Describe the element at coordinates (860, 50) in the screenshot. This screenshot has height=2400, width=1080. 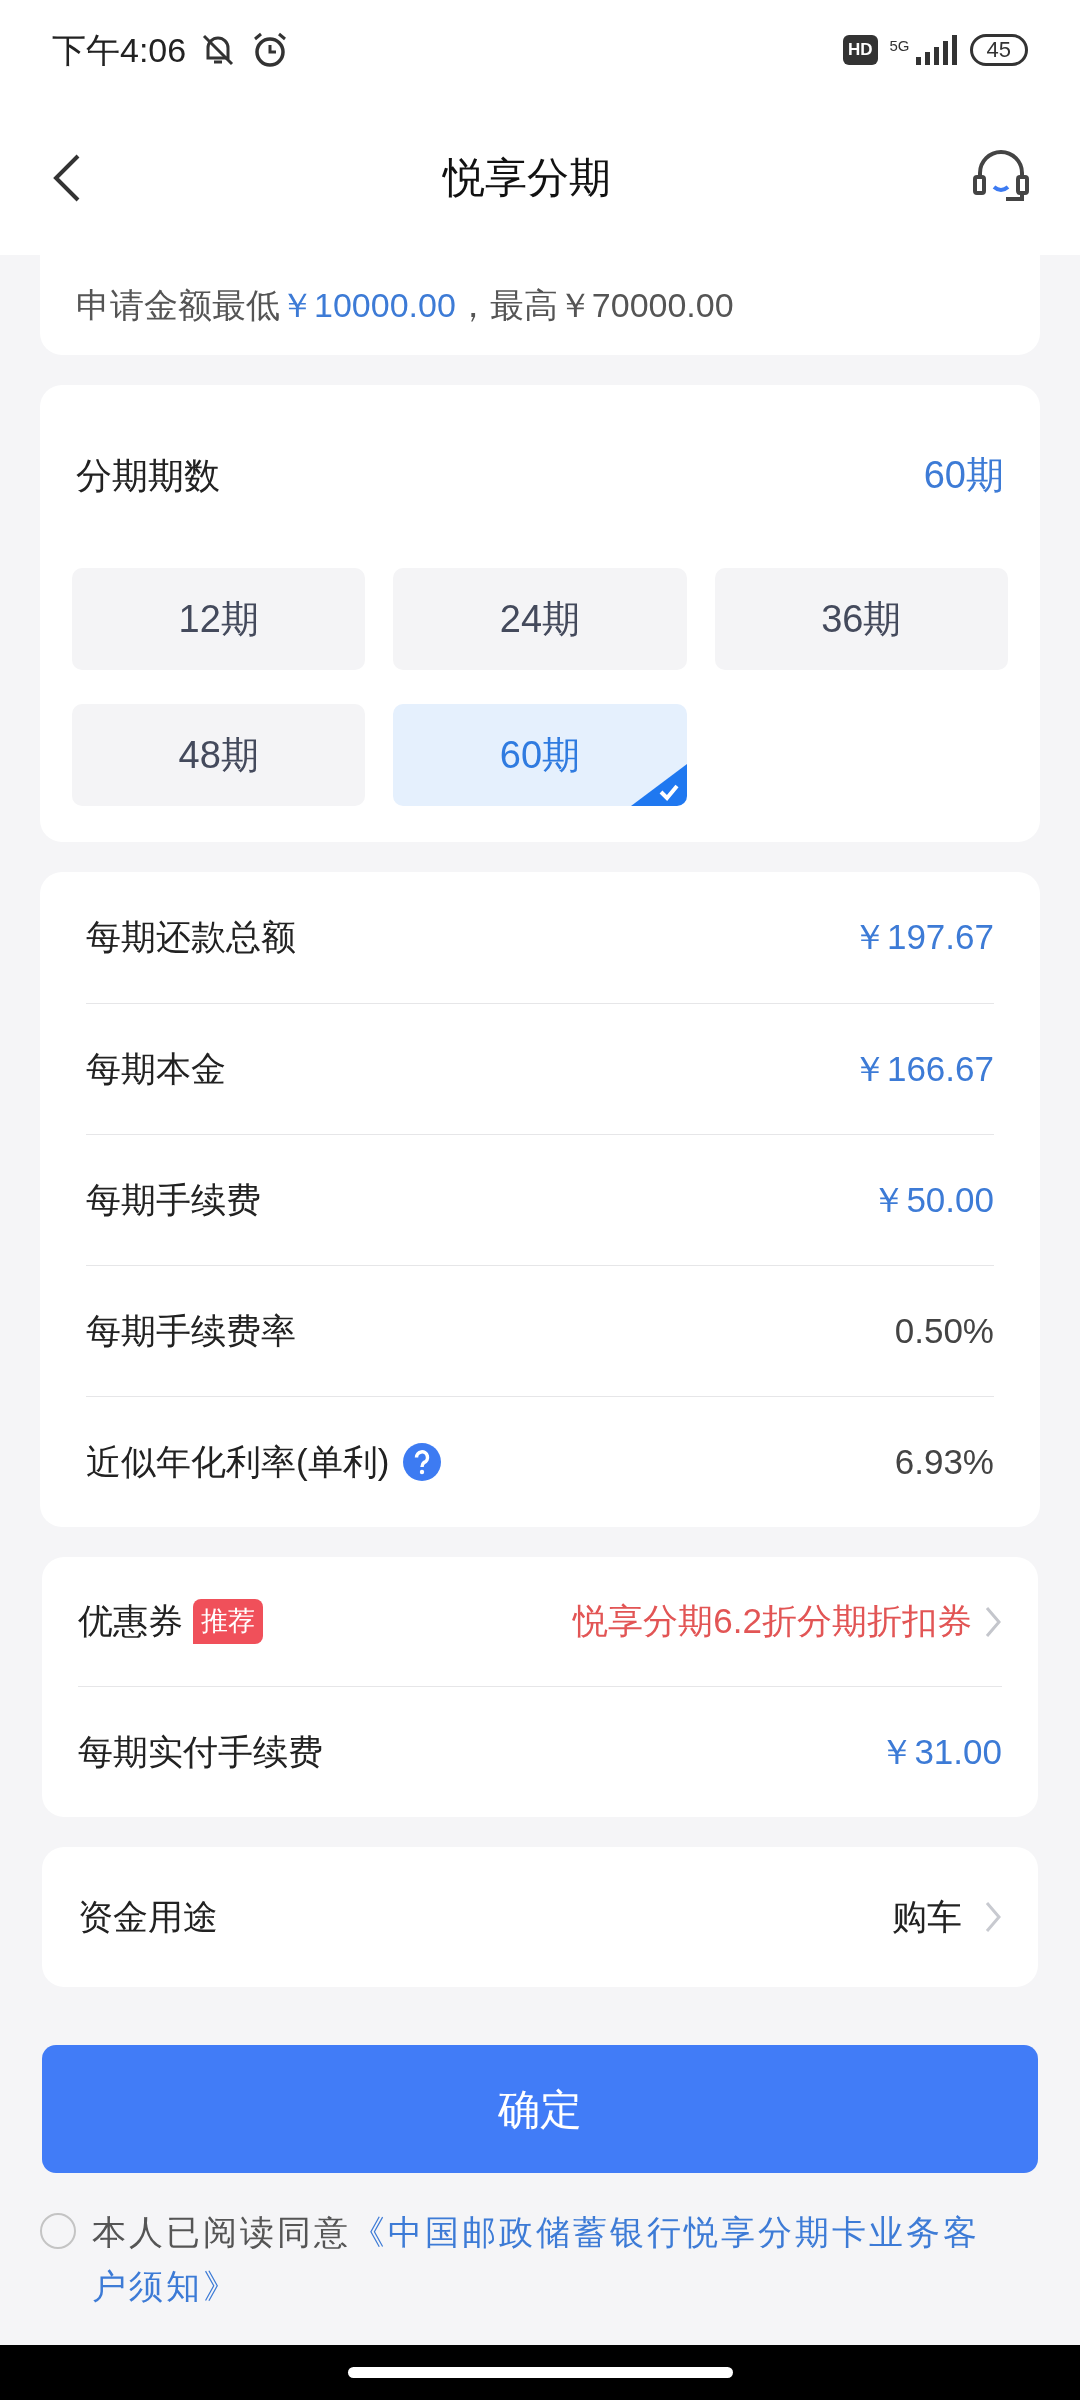
I see `hd-indicator: HD` at that location.